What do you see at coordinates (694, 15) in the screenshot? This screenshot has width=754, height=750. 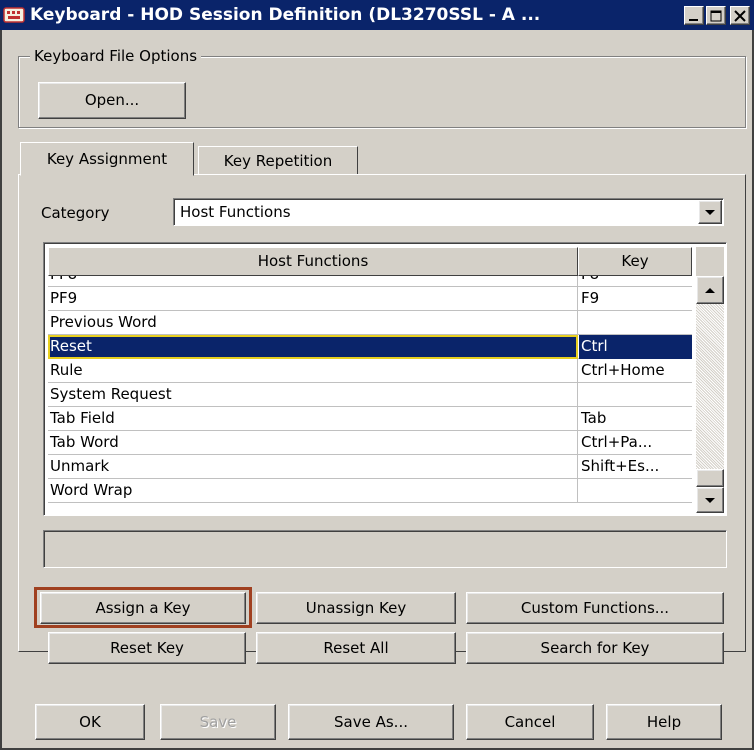 I see `minimize-button` at bounding box center [694, 15].